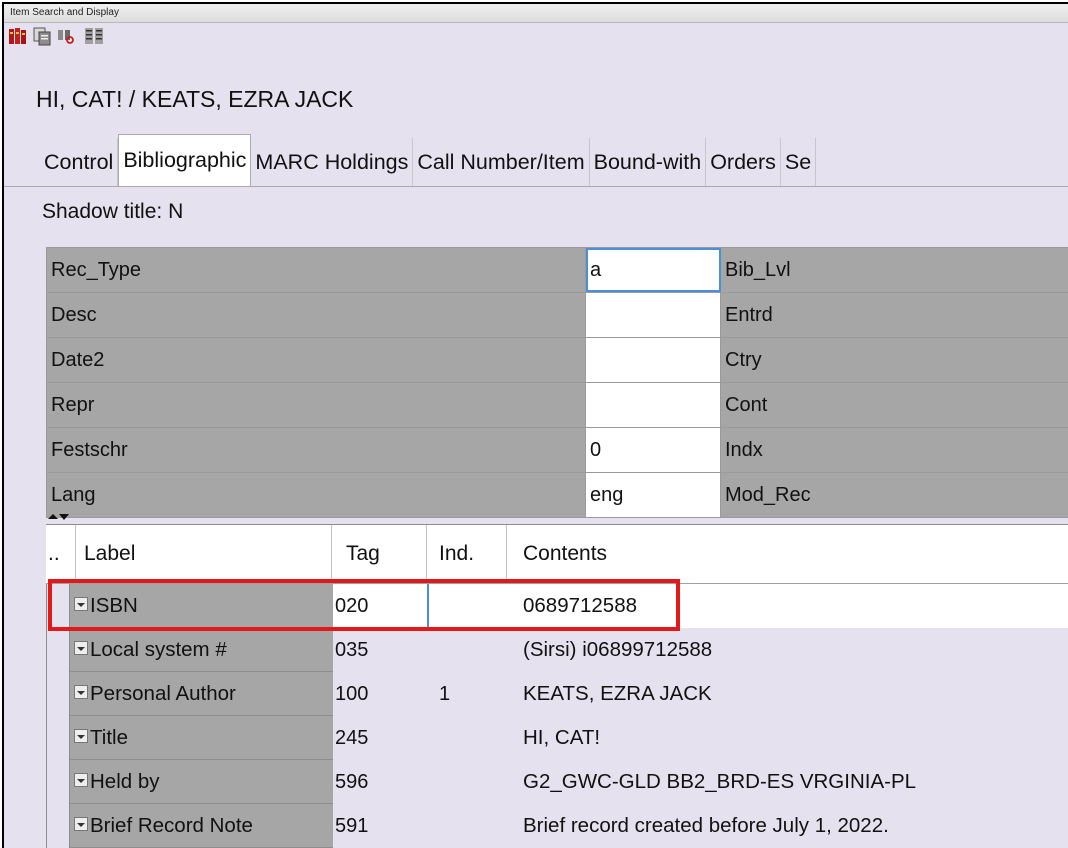  What do you see at coordinates (380, 782) in the screenshot?
I see `field-tag: 596` at bounding box center [380, 782].